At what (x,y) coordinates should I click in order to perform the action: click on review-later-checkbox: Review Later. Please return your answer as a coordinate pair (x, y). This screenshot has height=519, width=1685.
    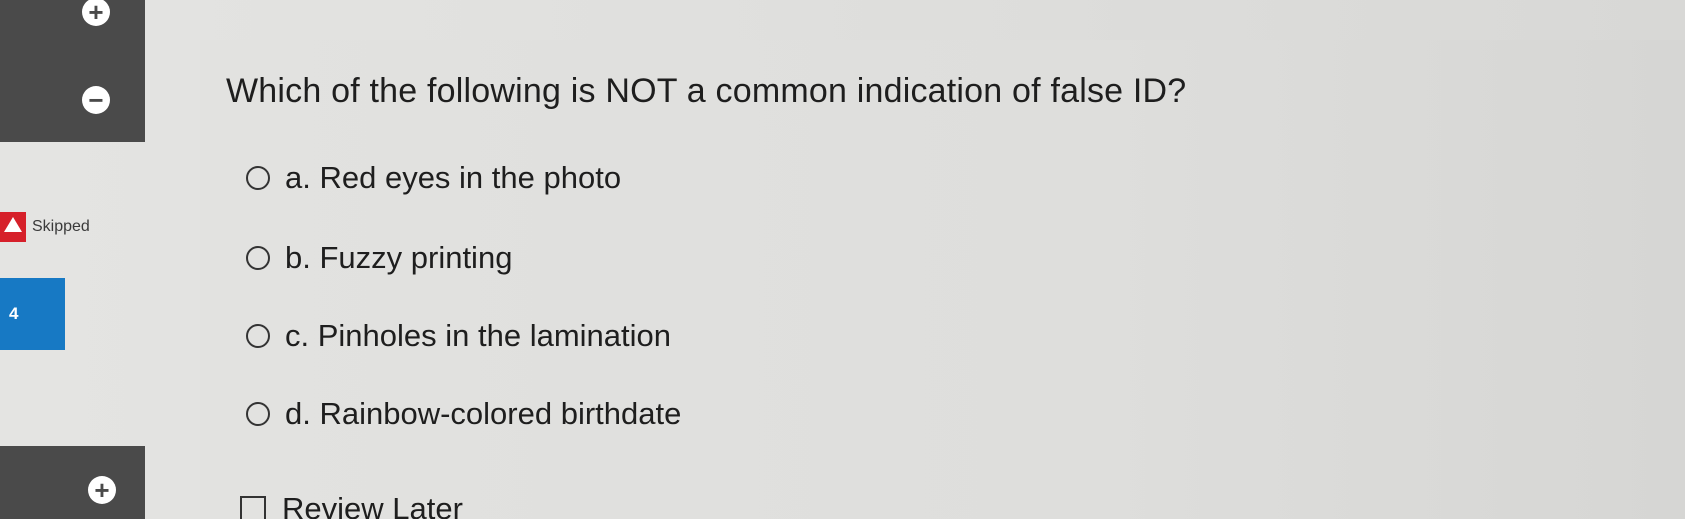
    Looking at the image, I should click on (351, 505).